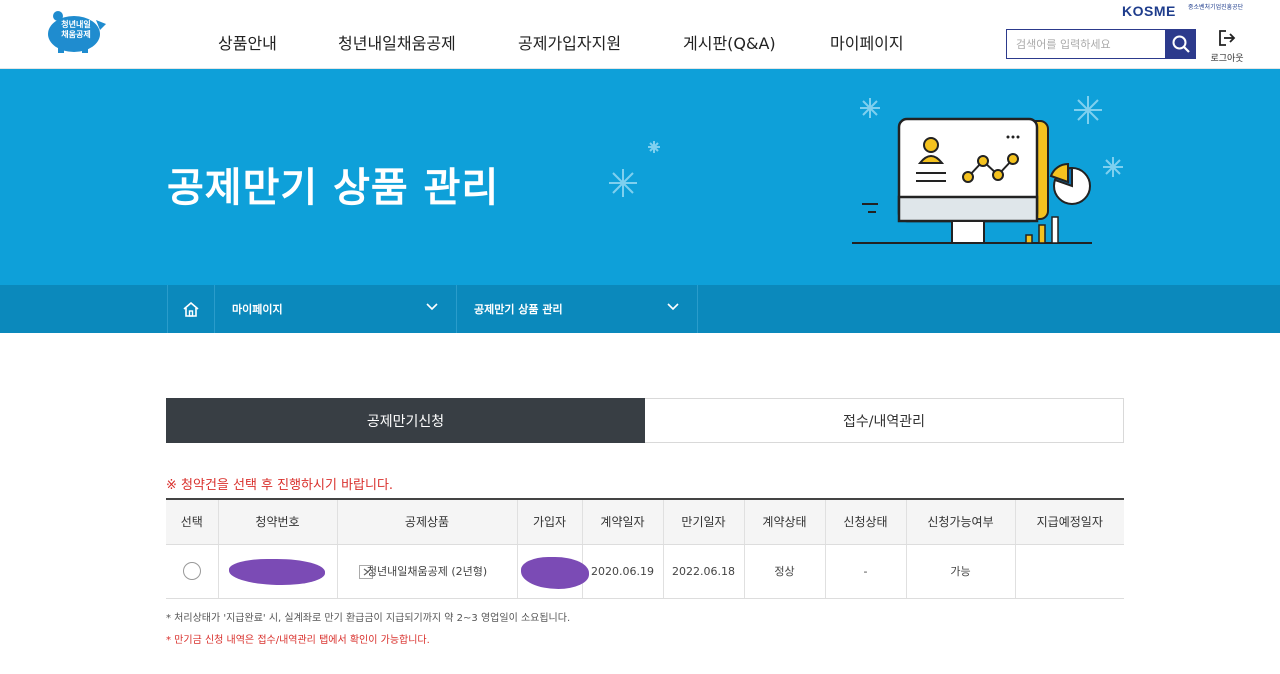 The width and height of the screenshot is (1280, 674). I want to click on tab-maturity-apply: 공제만기신청, so click(405, 420).